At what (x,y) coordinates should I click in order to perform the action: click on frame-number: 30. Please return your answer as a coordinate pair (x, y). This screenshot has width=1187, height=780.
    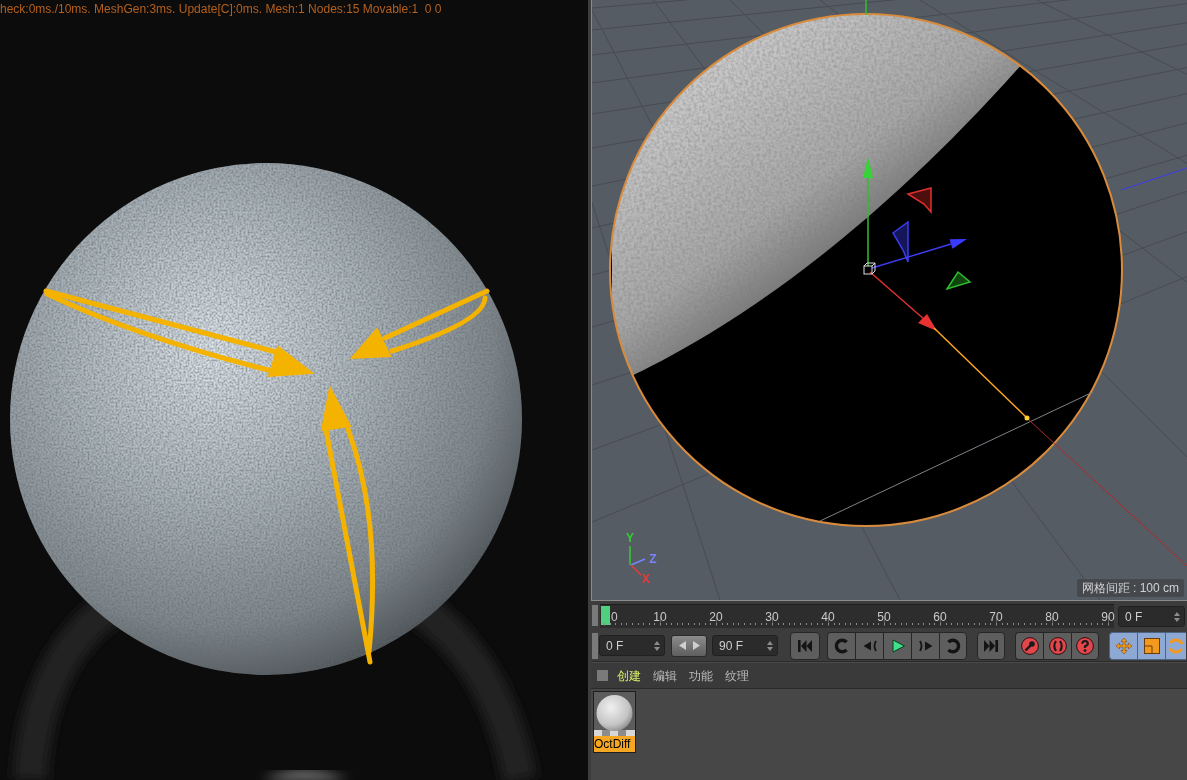
    Looking at the image, I should click on (772, 617).